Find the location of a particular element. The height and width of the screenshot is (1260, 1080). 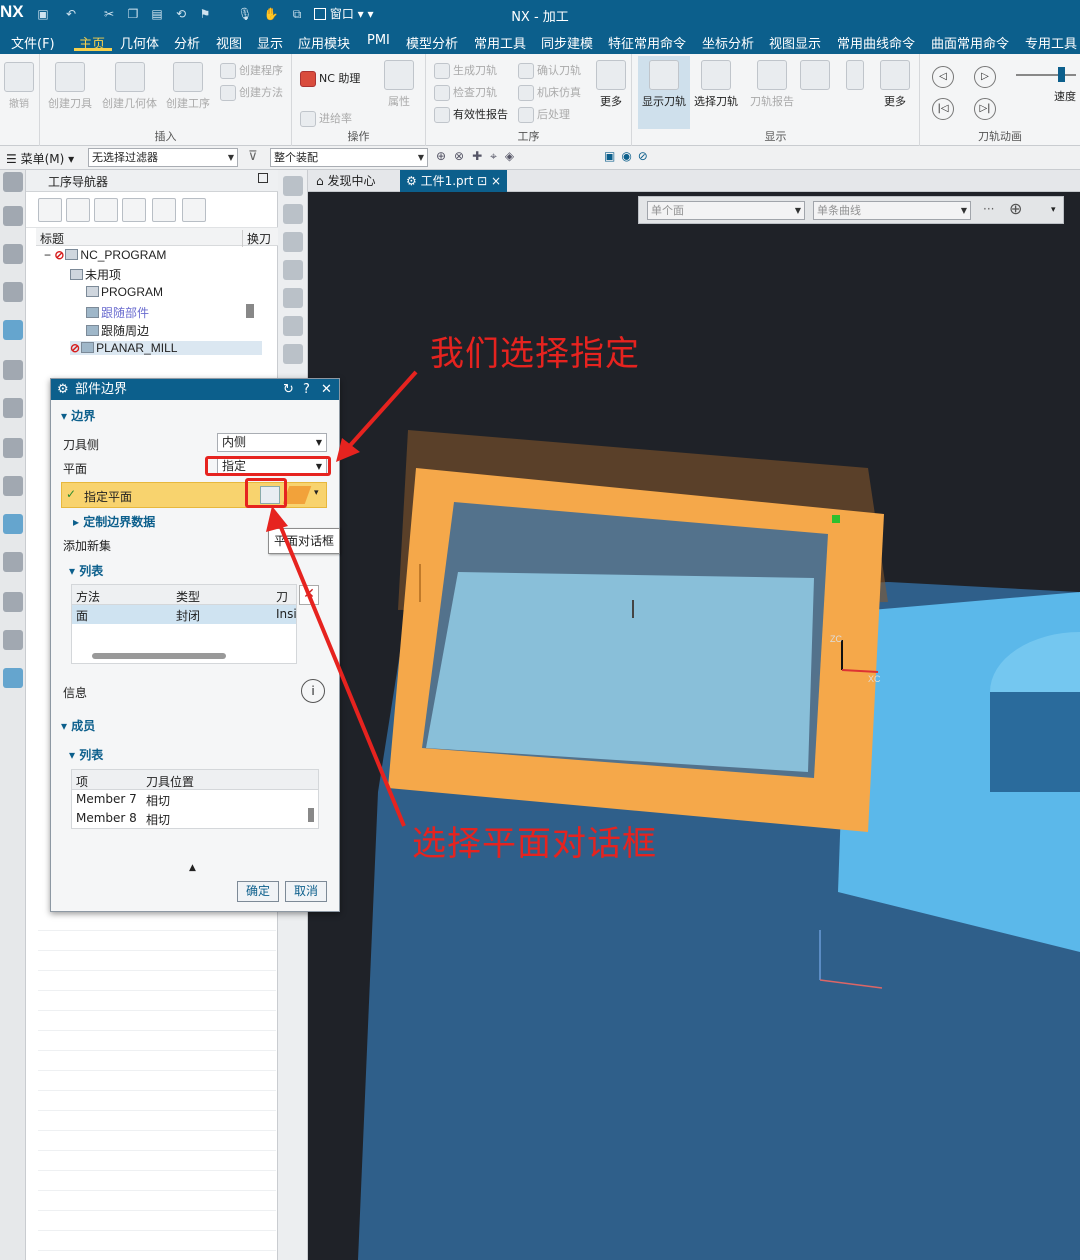

arrow-to-plane-button is located at coordinates (341, 673).